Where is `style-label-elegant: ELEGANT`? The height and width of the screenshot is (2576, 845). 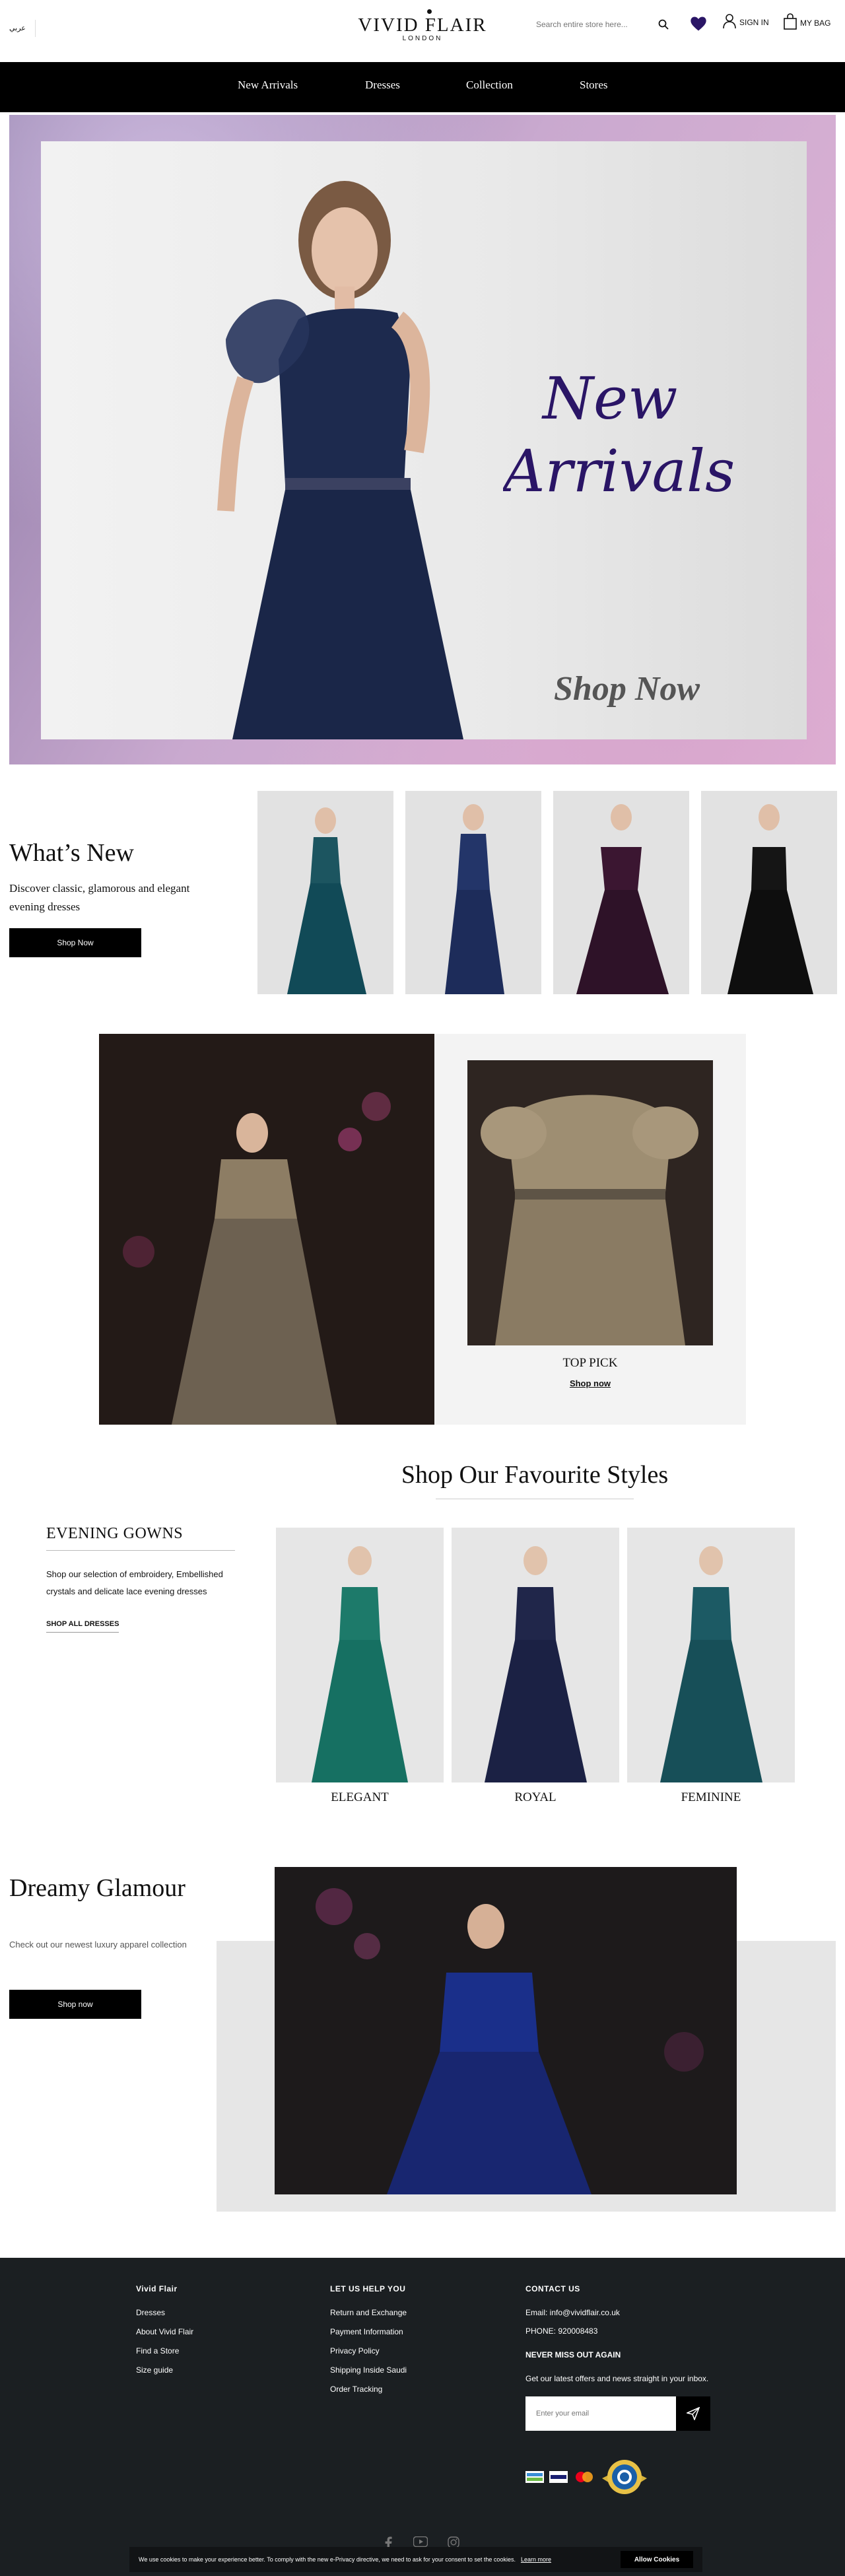 style-label-elegant: ELEGANT is located at coordinates (360, 1797).